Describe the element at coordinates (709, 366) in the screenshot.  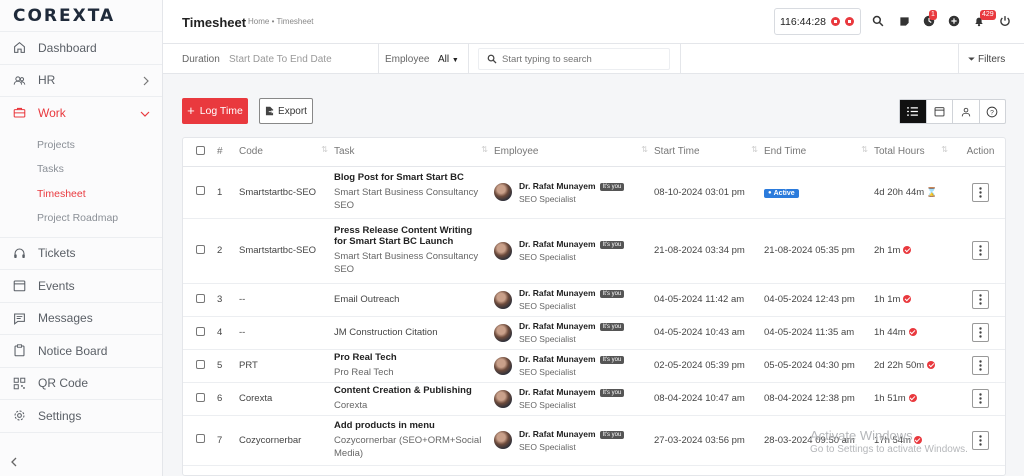
I see `start-time: 02-05-2024 05:39 pm` at that location.